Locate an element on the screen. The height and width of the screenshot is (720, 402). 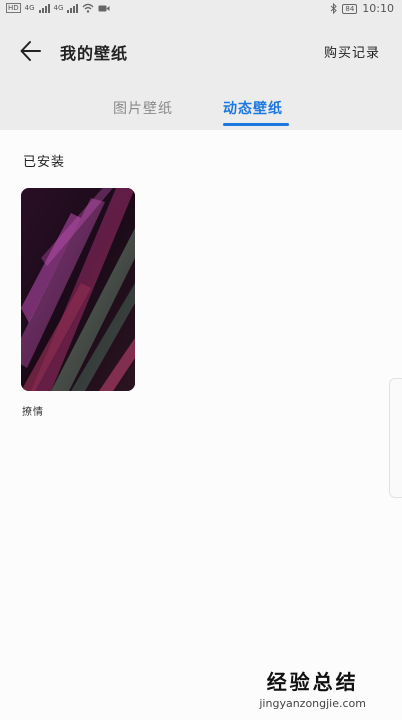
page-title: 我的壁纸 is located at coordinates (94, 53).